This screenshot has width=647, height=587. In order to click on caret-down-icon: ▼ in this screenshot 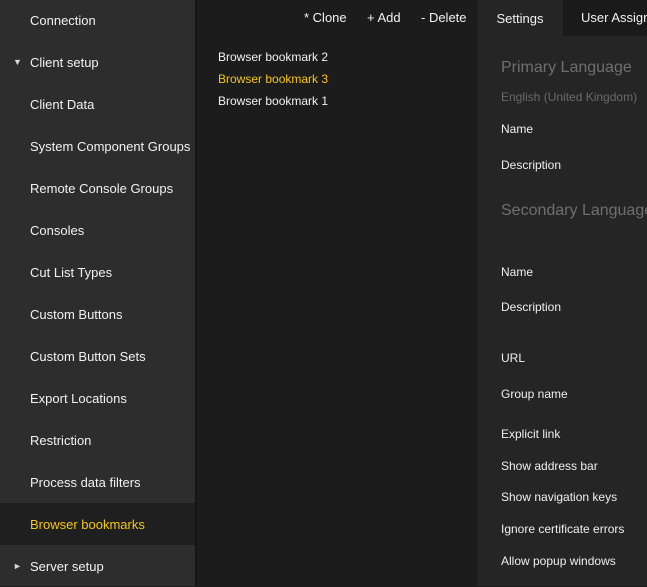, I will do `click(17, 62)`.